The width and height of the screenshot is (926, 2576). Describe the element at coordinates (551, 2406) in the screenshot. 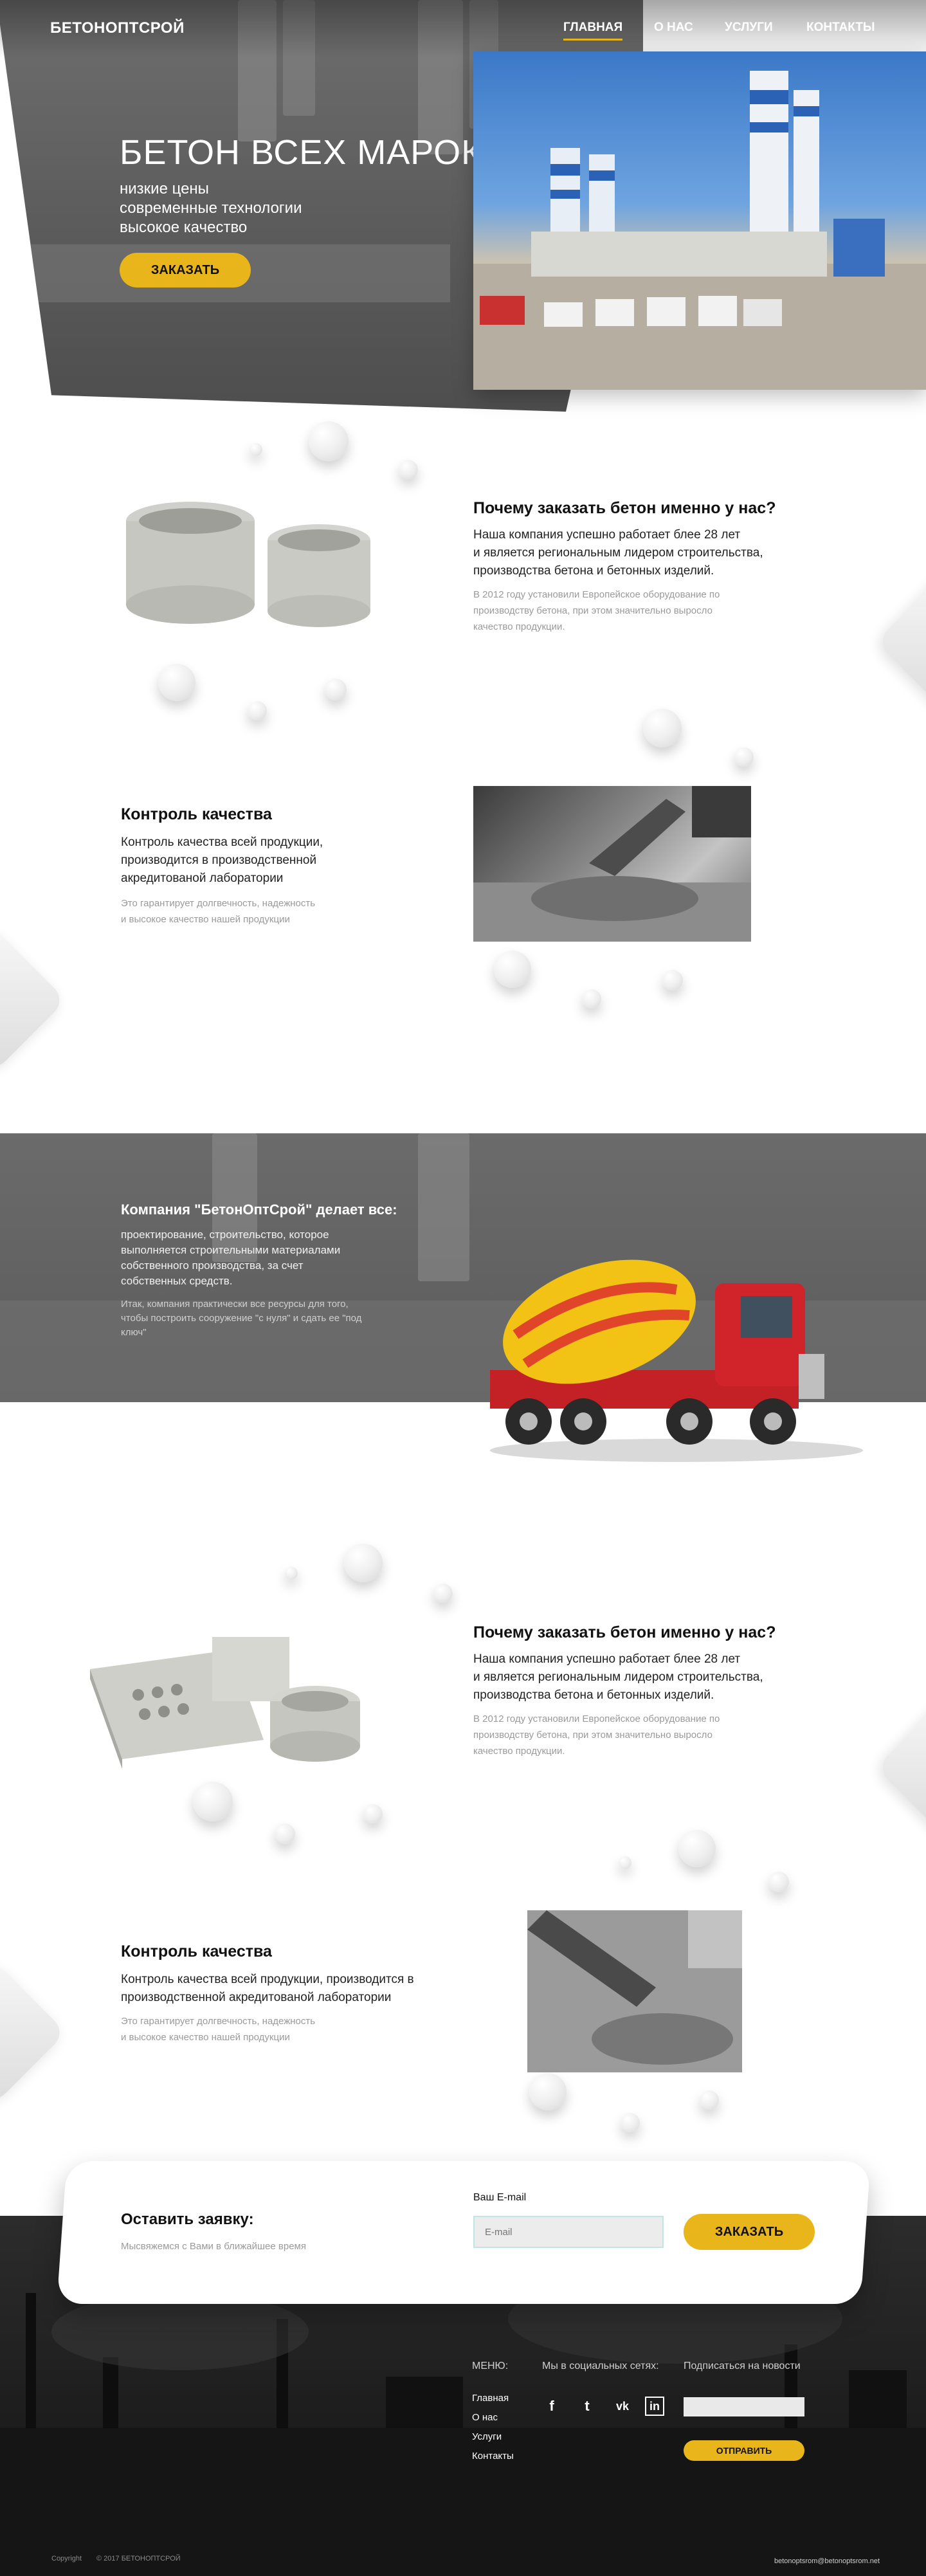

I see `facebook-icon: f` at that location.